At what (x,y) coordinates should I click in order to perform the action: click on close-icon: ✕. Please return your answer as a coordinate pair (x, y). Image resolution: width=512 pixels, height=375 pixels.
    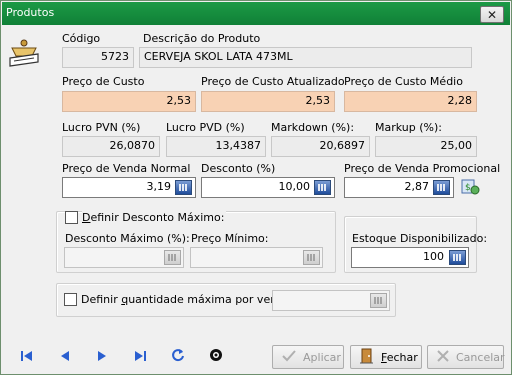
    Looking at the image, I should click on (492, 14).